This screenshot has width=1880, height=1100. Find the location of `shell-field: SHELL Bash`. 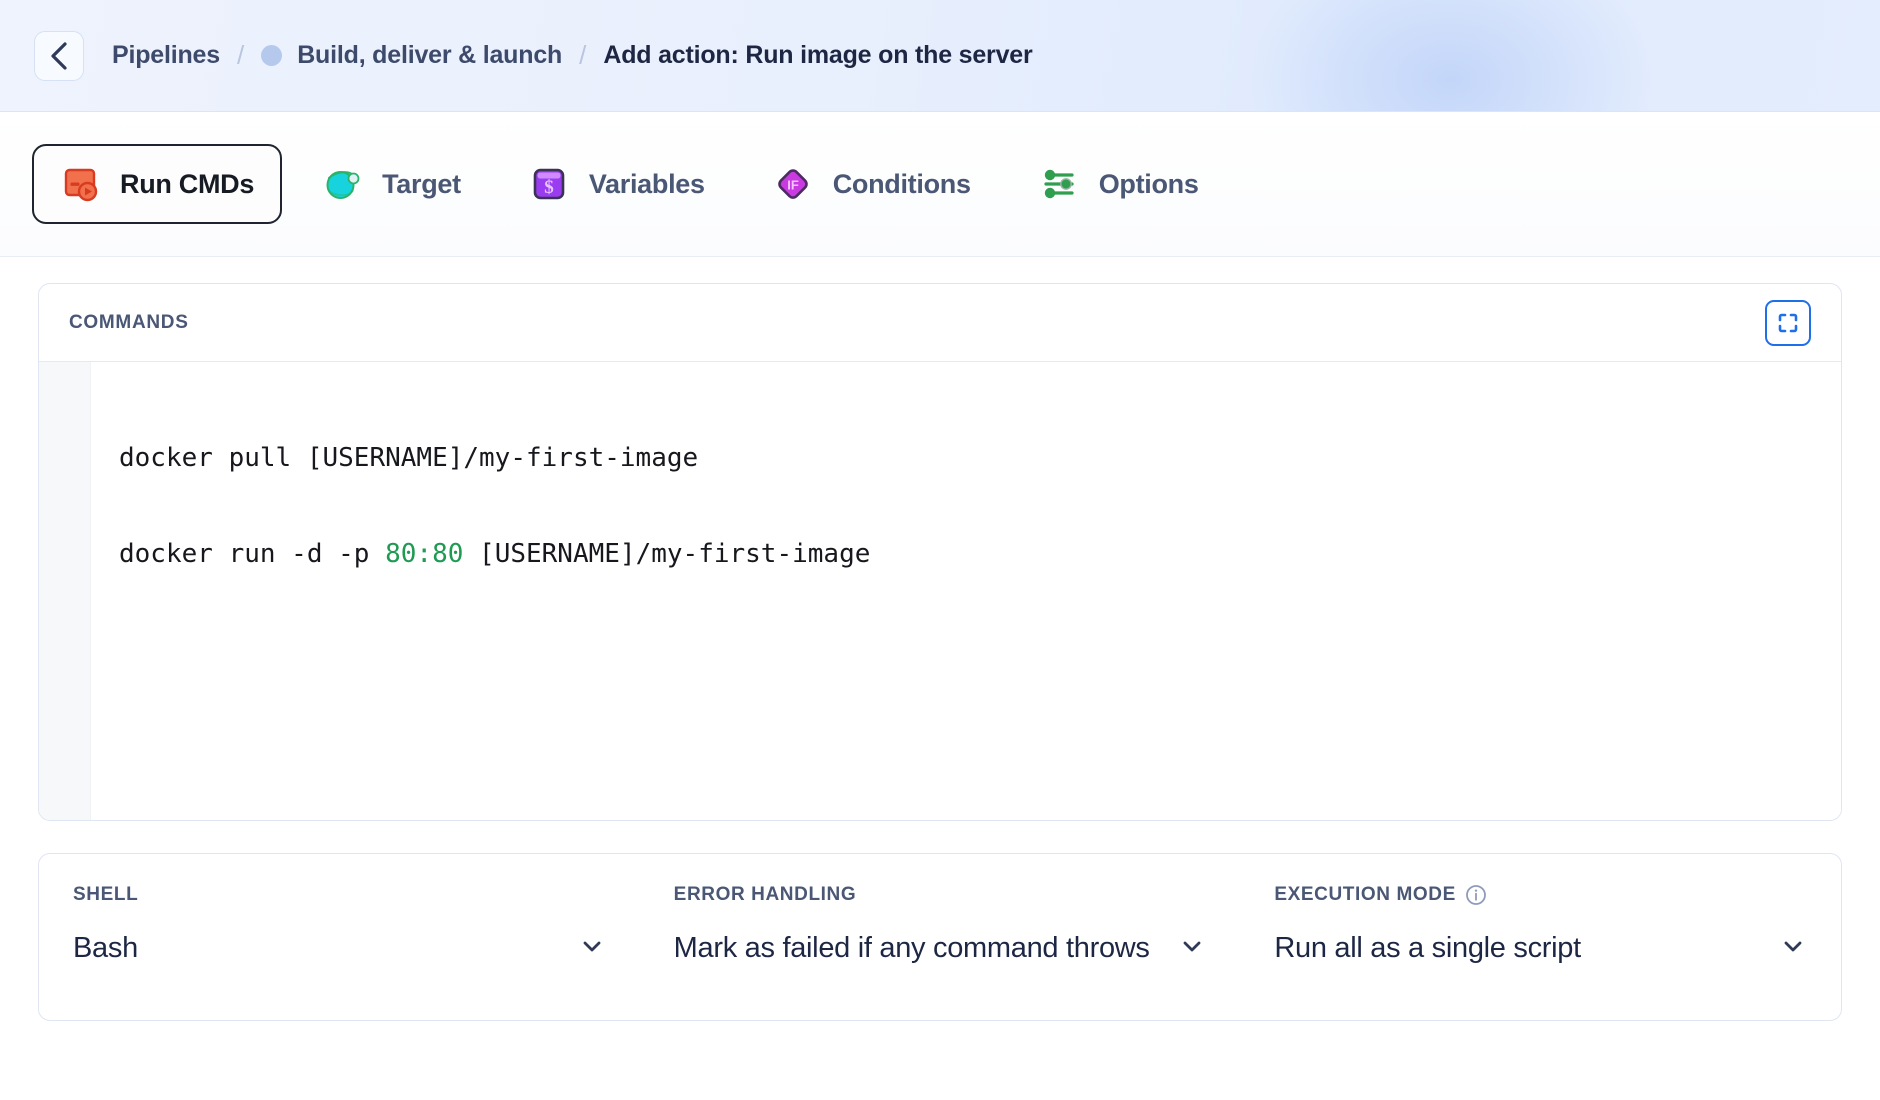

shell-field: SHELL Bash is located at coordinates (339, 937).